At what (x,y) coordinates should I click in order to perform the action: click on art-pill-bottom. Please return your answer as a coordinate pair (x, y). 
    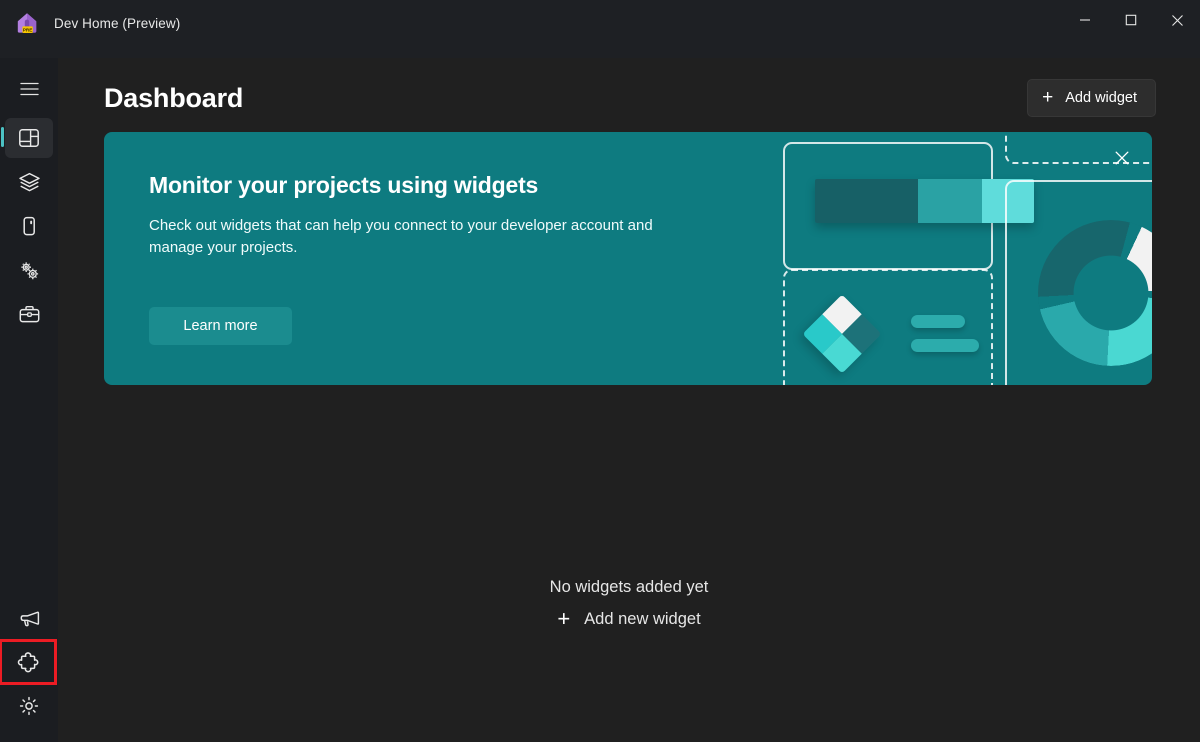
    Looking at the image, I should click on (945, 345).